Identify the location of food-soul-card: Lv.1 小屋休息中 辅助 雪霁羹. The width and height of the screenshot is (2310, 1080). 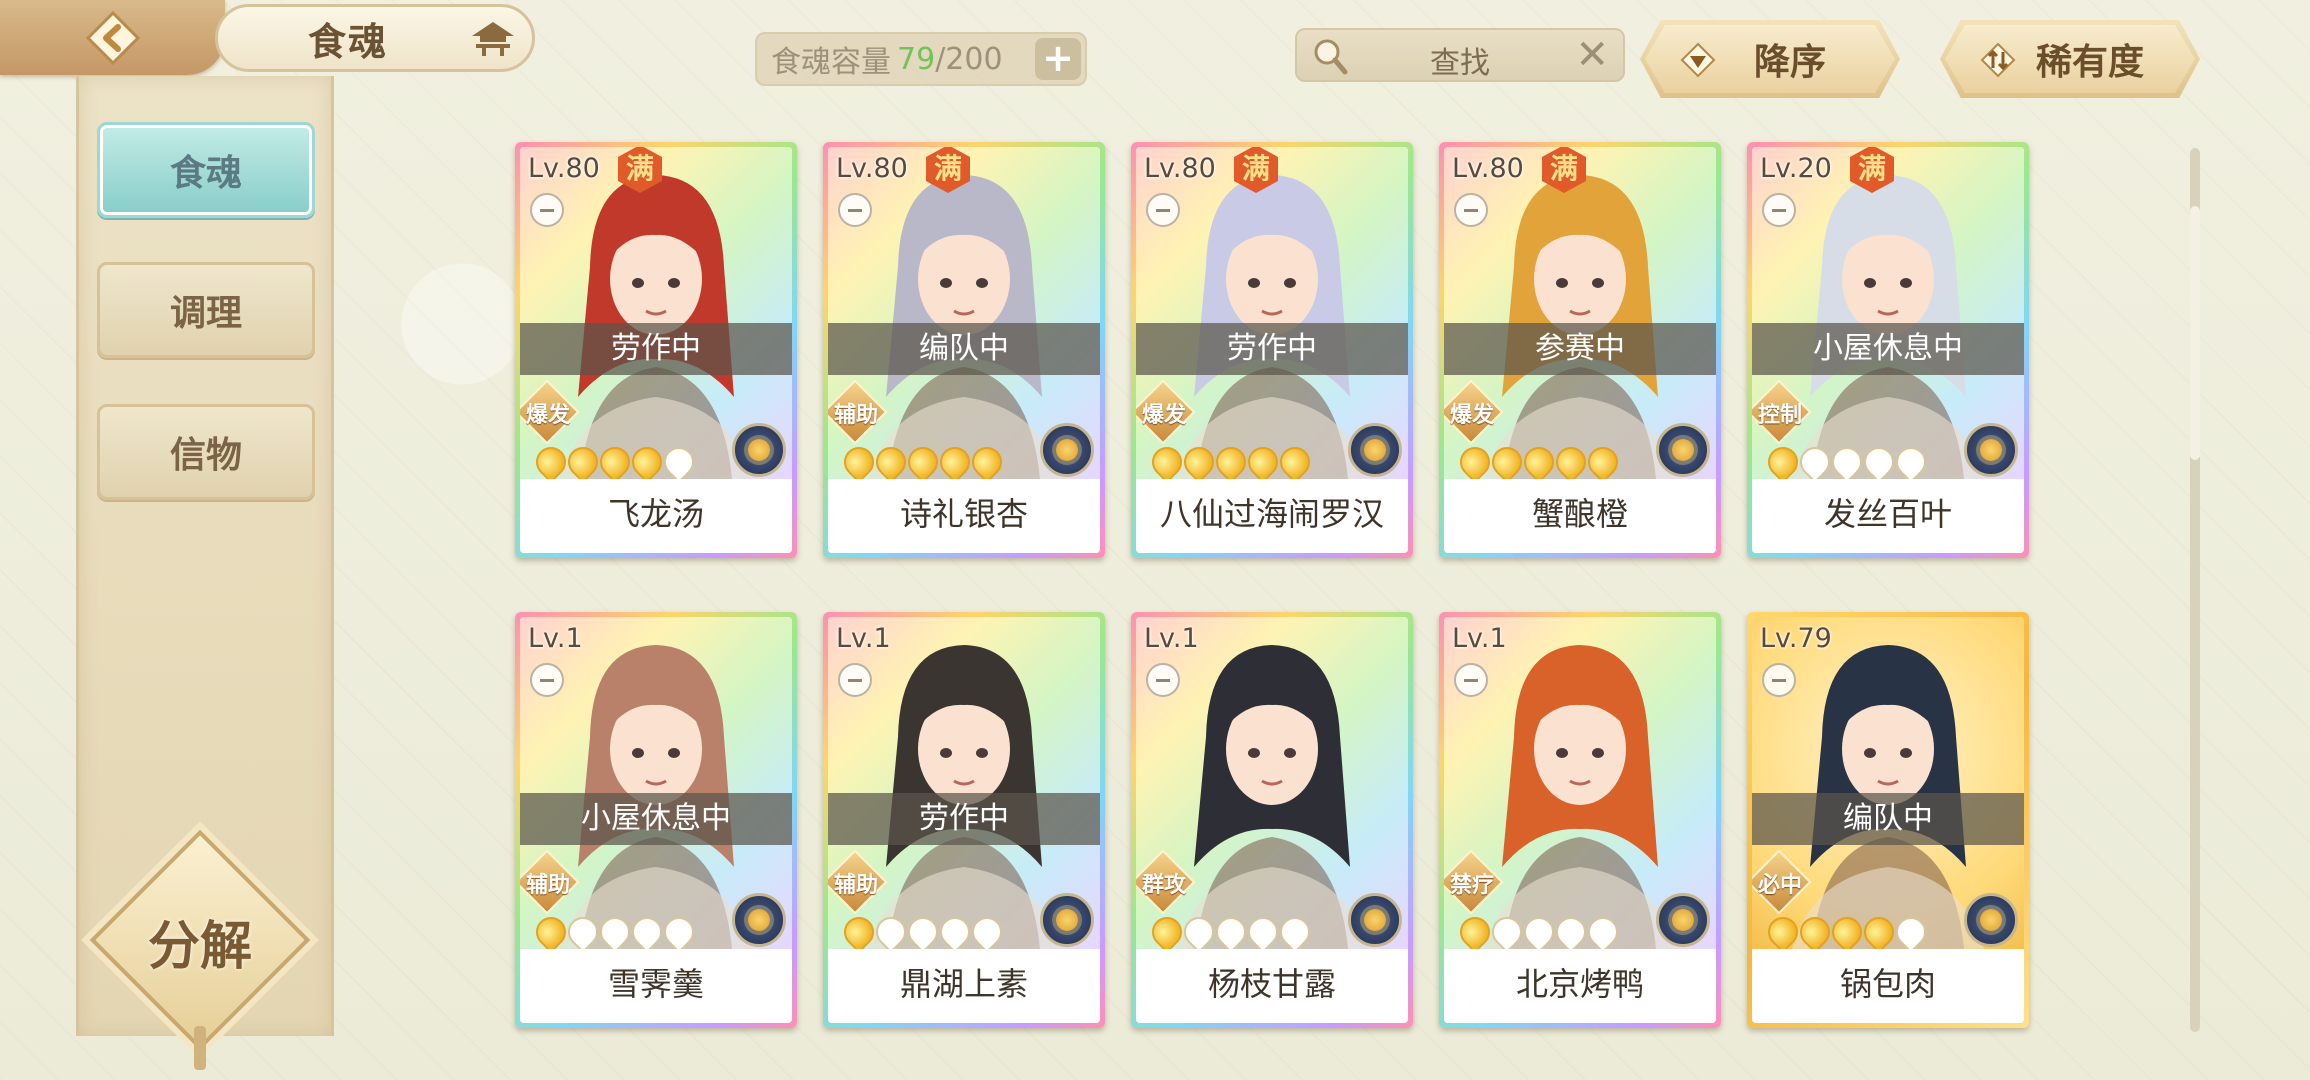
(656, 820).